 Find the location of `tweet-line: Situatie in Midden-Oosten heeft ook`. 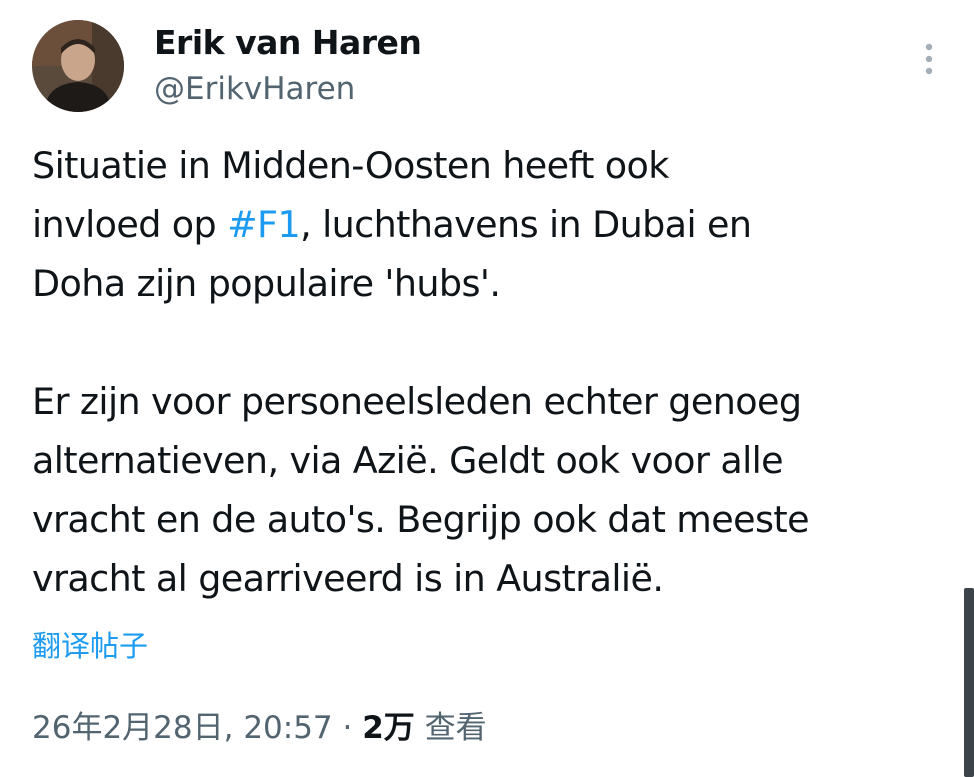

tweet-line: Situatie in Midden-Oosten heeft ook is located at coordinates (350, 165).